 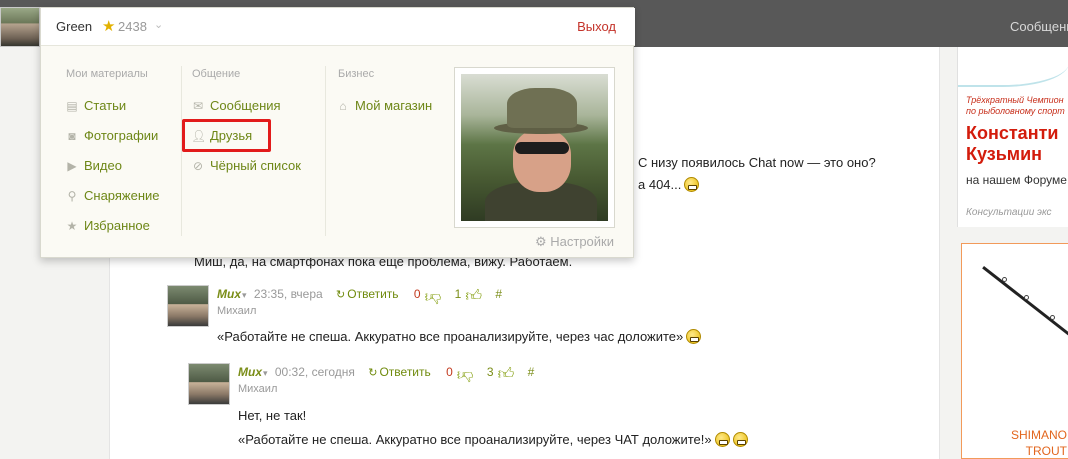 I want to click on ad-name: Константи Кузьмин, so click(x=1012, y=144).